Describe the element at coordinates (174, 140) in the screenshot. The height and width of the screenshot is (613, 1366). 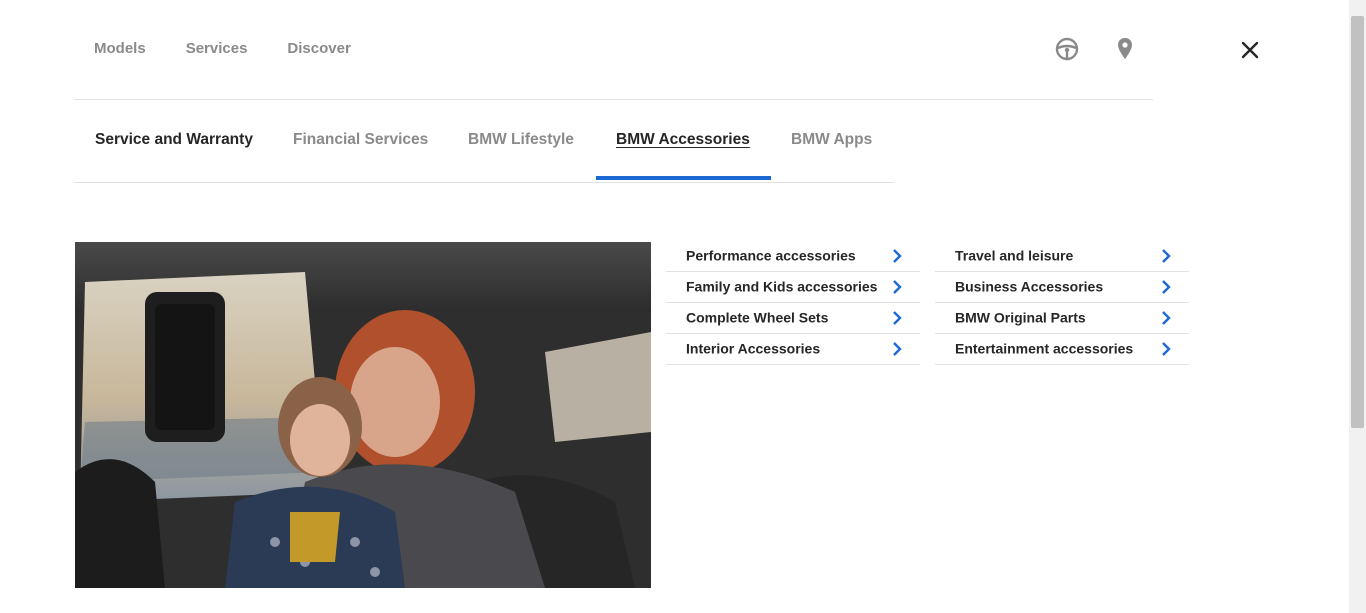
I see `tab-service-and-warranty: Service and Warranty` at that location.